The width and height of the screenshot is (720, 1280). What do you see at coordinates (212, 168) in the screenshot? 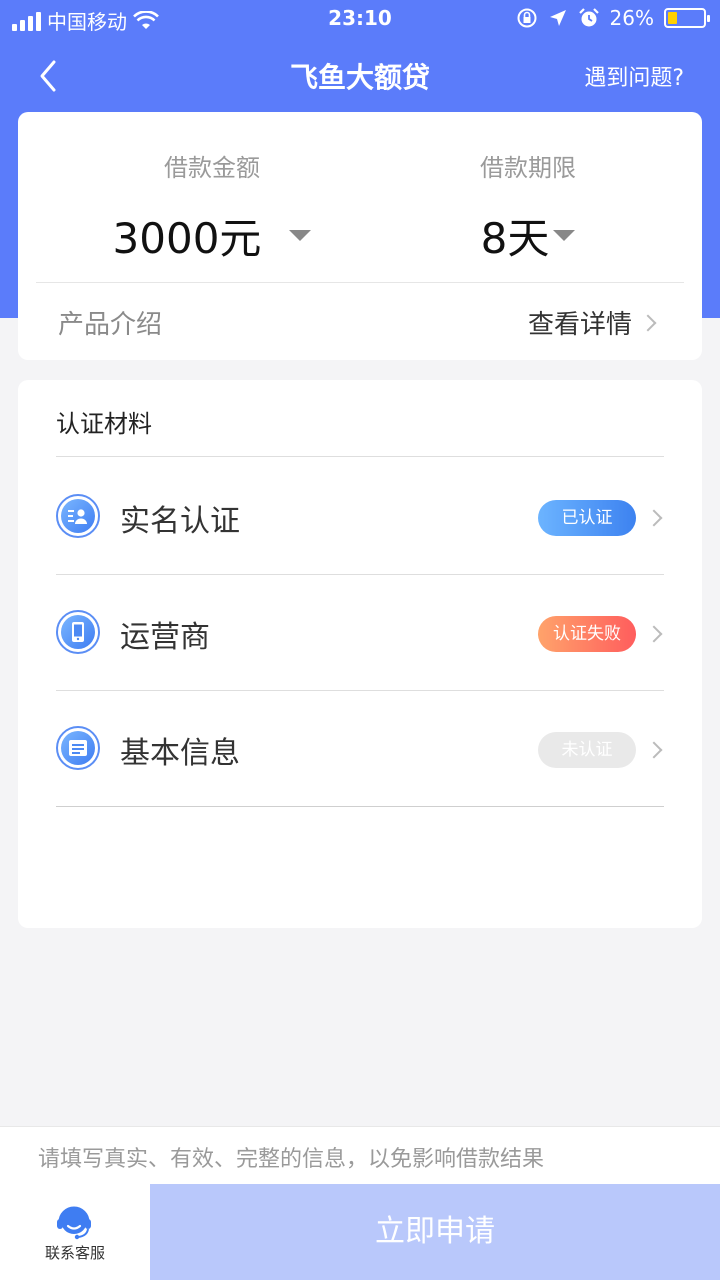
I see `loan-amount-label: 借款金额` at bounding box center [212, 168].